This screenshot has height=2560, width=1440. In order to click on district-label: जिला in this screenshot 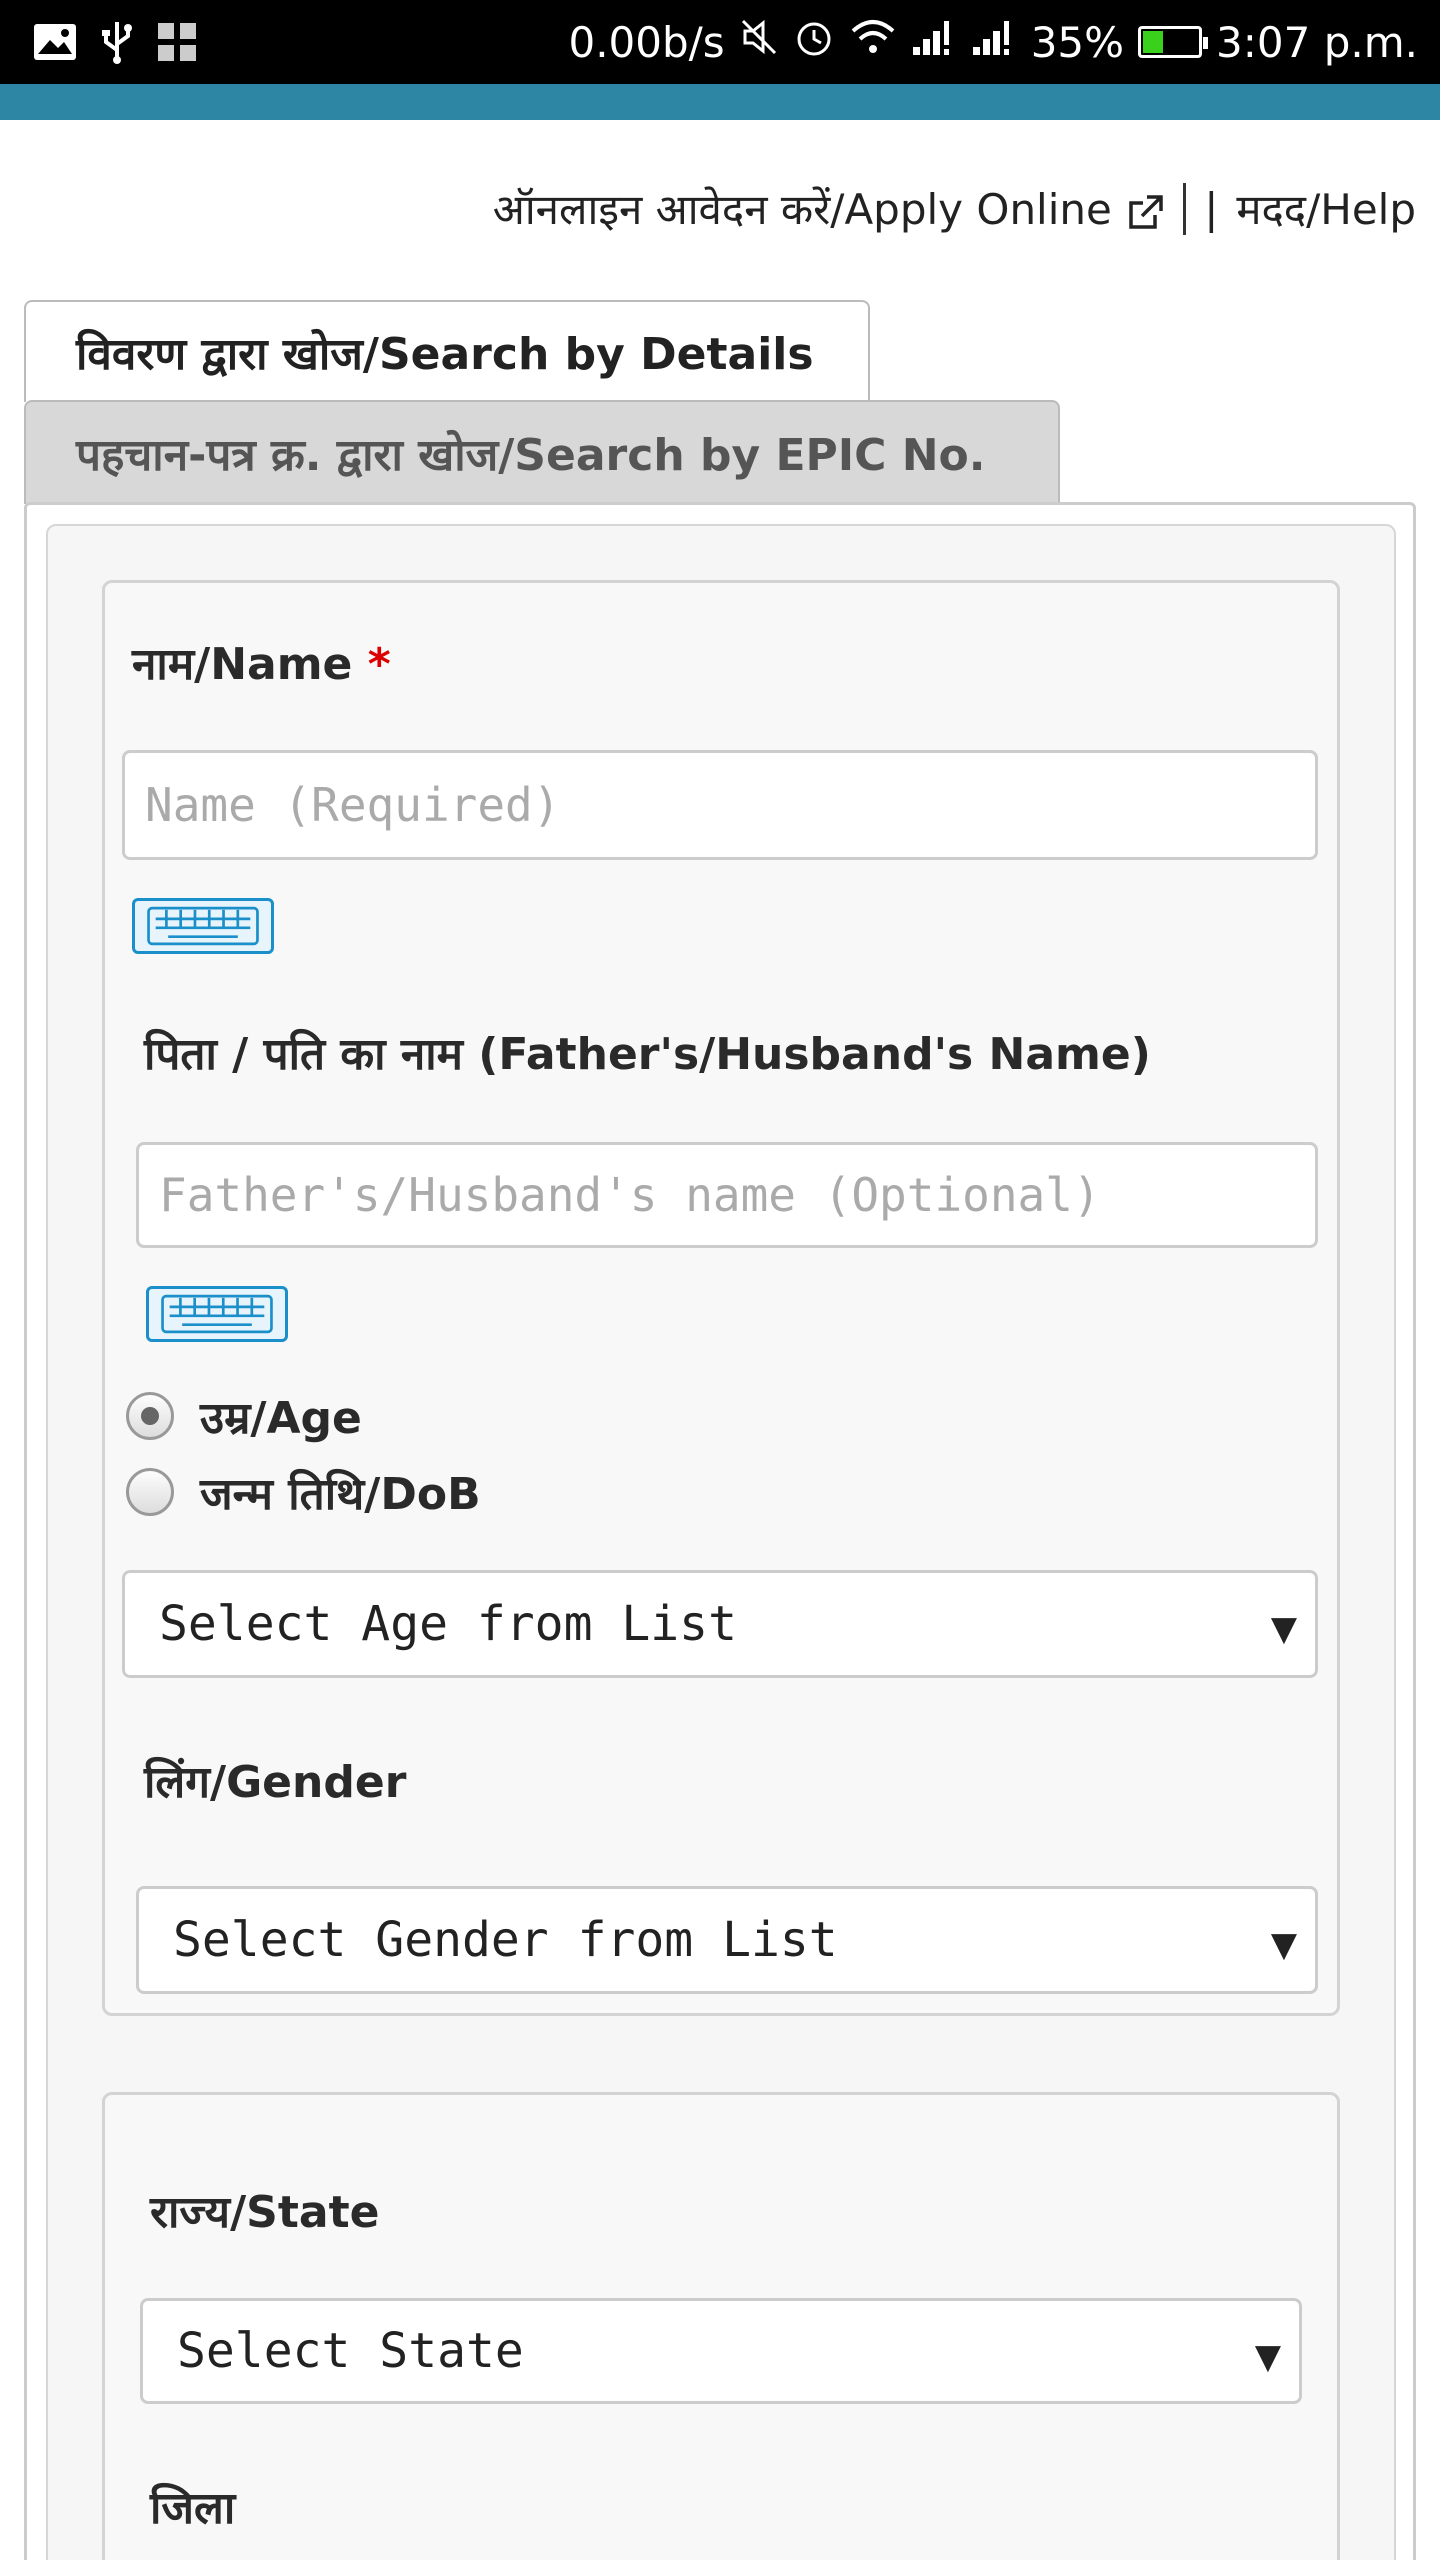, I will do `click(193, 2508)`.